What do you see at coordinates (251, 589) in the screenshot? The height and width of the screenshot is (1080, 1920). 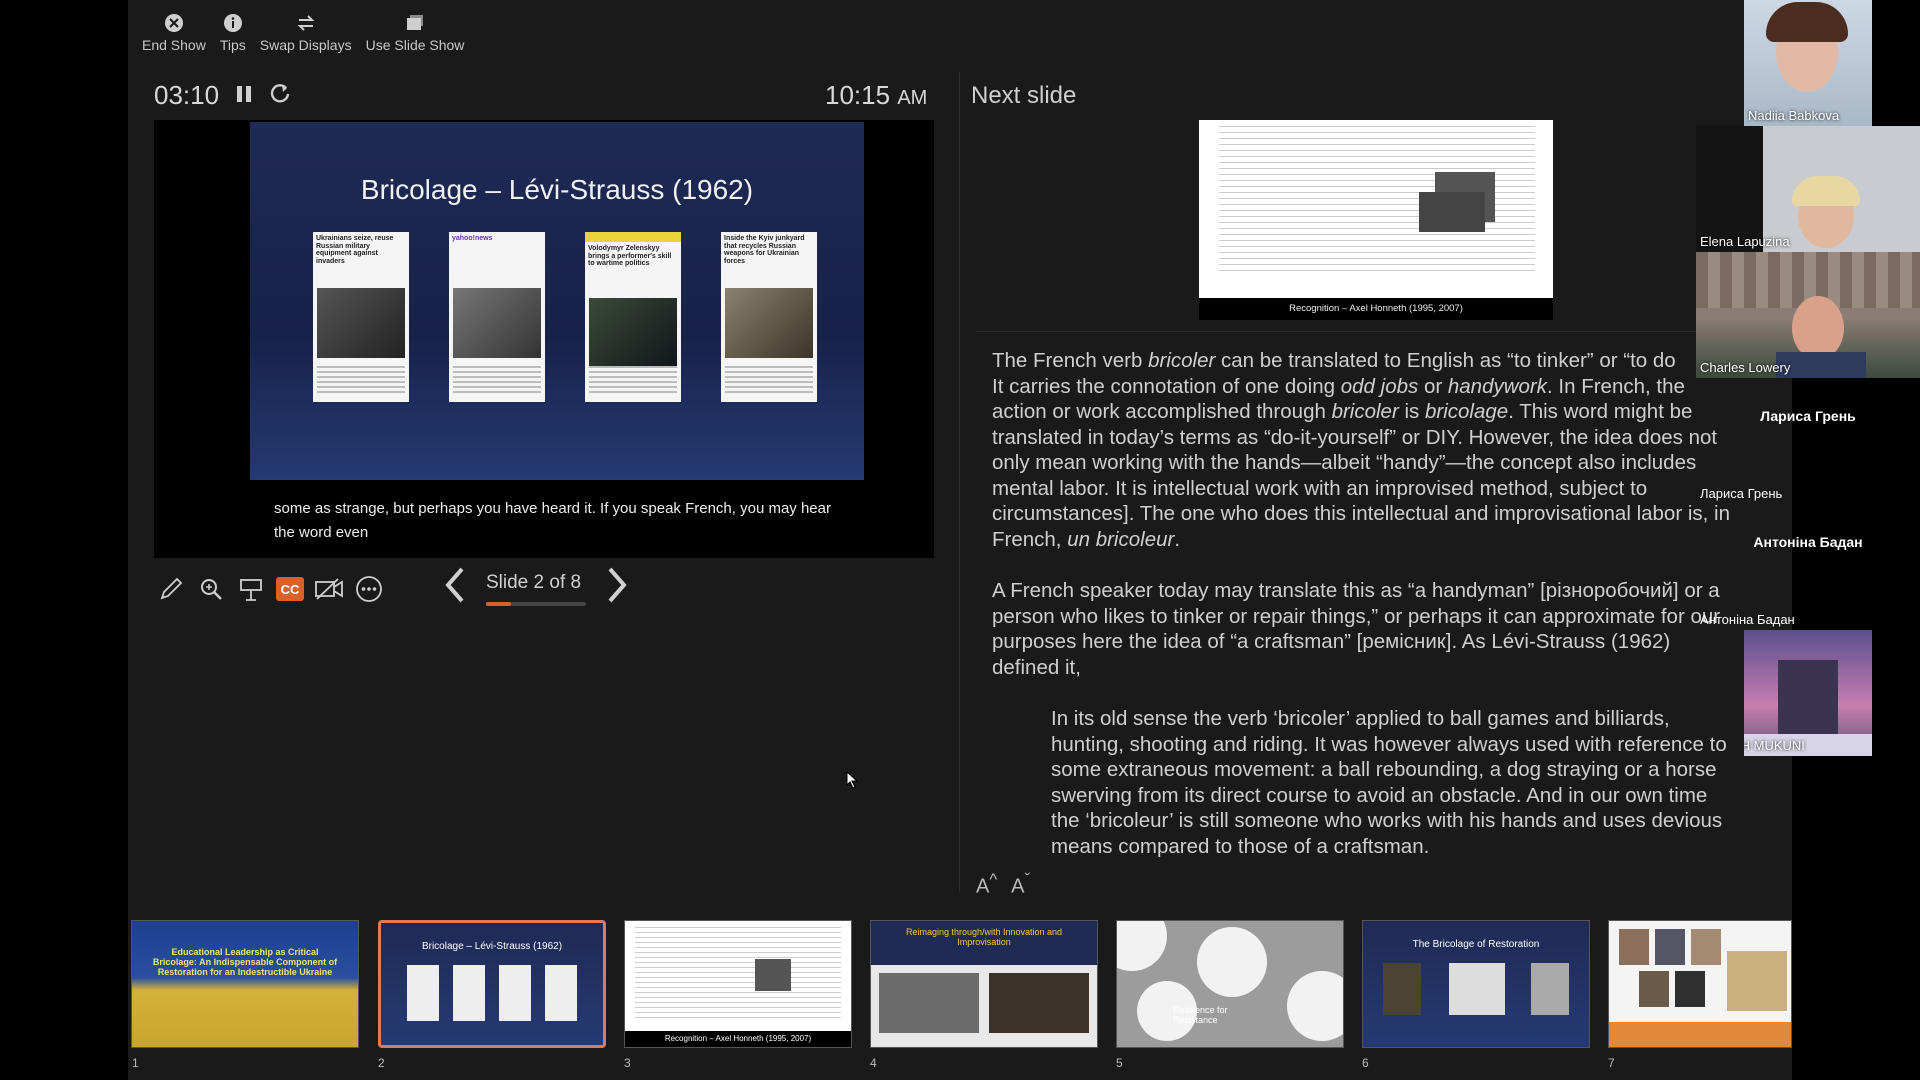 I see `laser-pointer-icon` at bounding box center [251, 589].